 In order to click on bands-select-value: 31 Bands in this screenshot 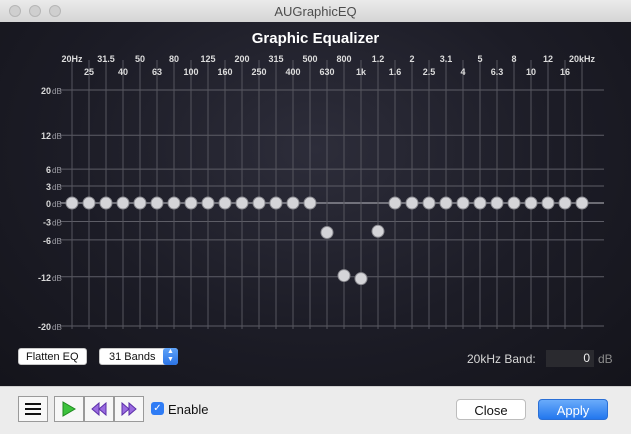, I will do `click(132, 357)`.